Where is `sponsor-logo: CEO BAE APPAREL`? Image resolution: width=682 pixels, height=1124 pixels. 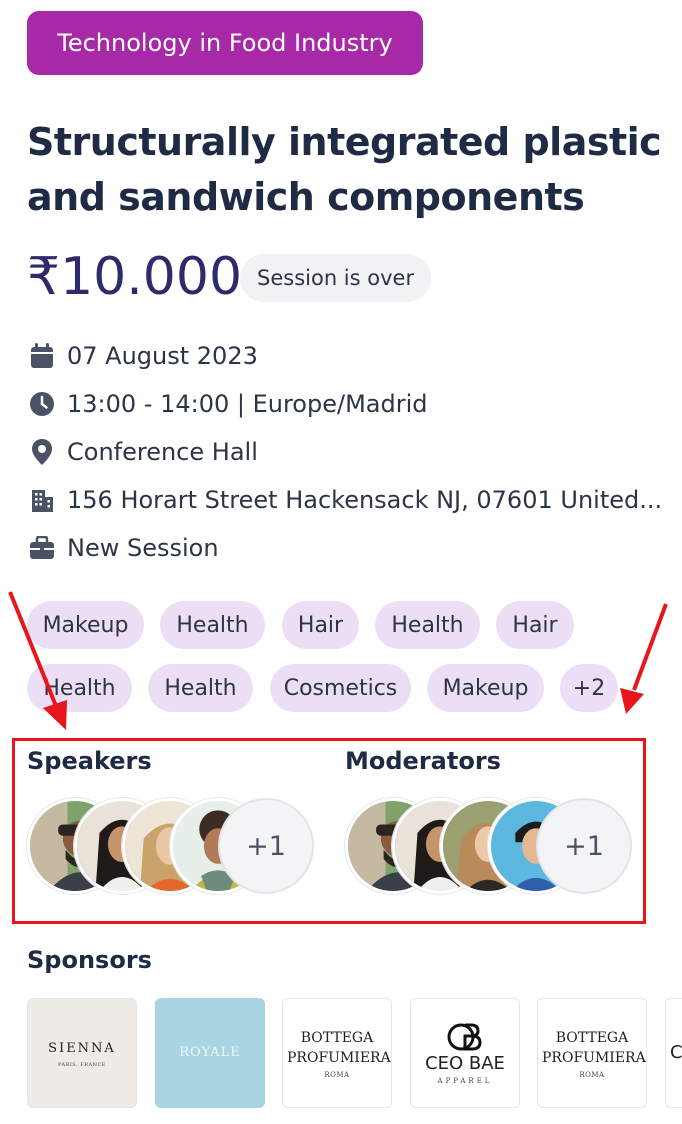
sponsor-logo: CEO BAE APPAREL is located at coordinates (465, 1053).